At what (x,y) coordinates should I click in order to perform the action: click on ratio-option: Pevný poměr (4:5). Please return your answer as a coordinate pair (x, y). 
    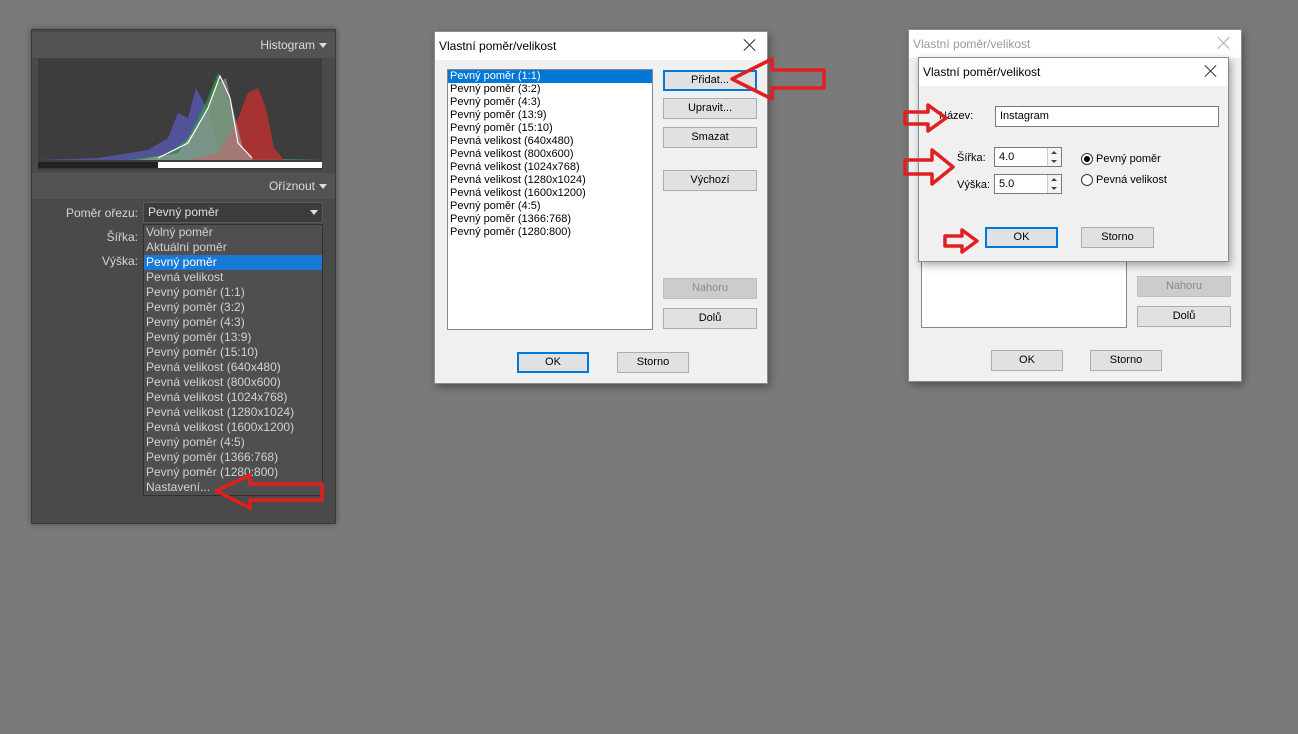
    Looking at the image, I should click on (233, 442).